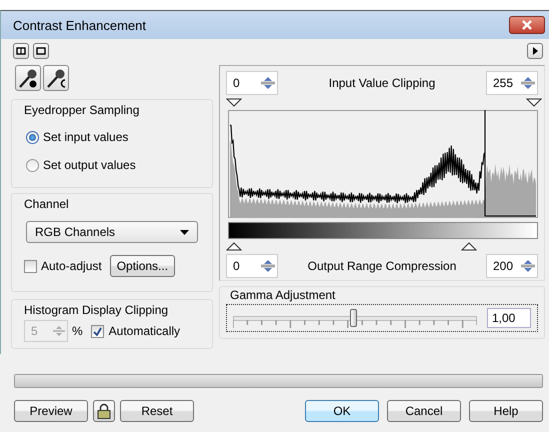 Image resolution: width=549 pixels, height=432 pixels. What do you see at coordinates (469, 246) in the screenshot?
I see `output-high-marker-icon` at bounding box center [469, 246].